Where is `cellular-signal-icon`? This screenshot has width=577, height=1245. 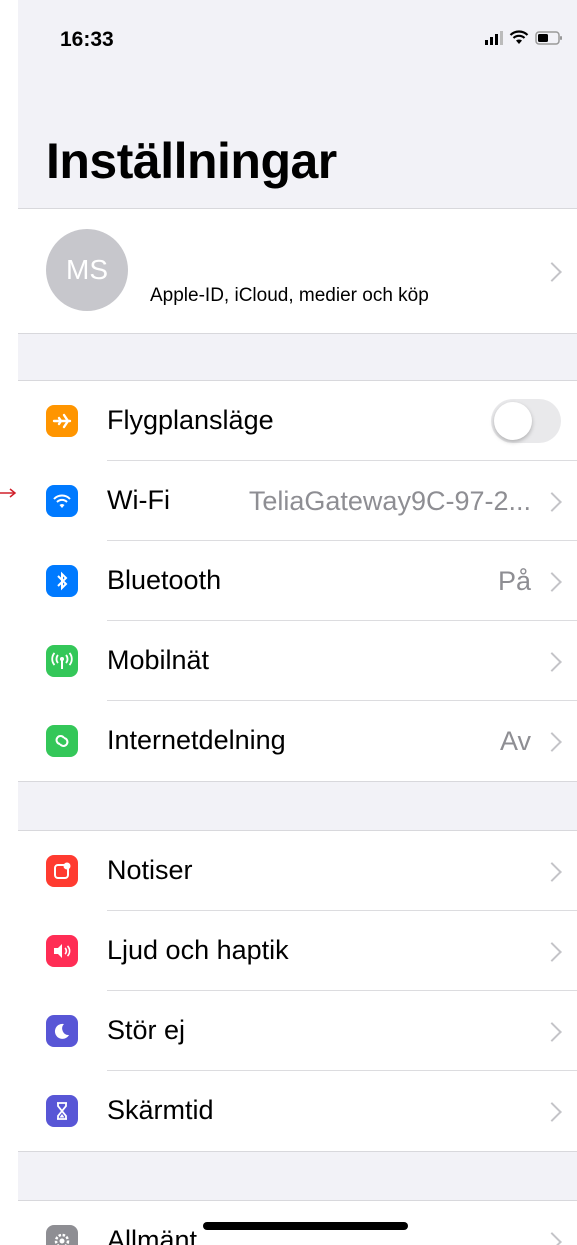 cellular-signal-icon is located at coordinates (494, 37).